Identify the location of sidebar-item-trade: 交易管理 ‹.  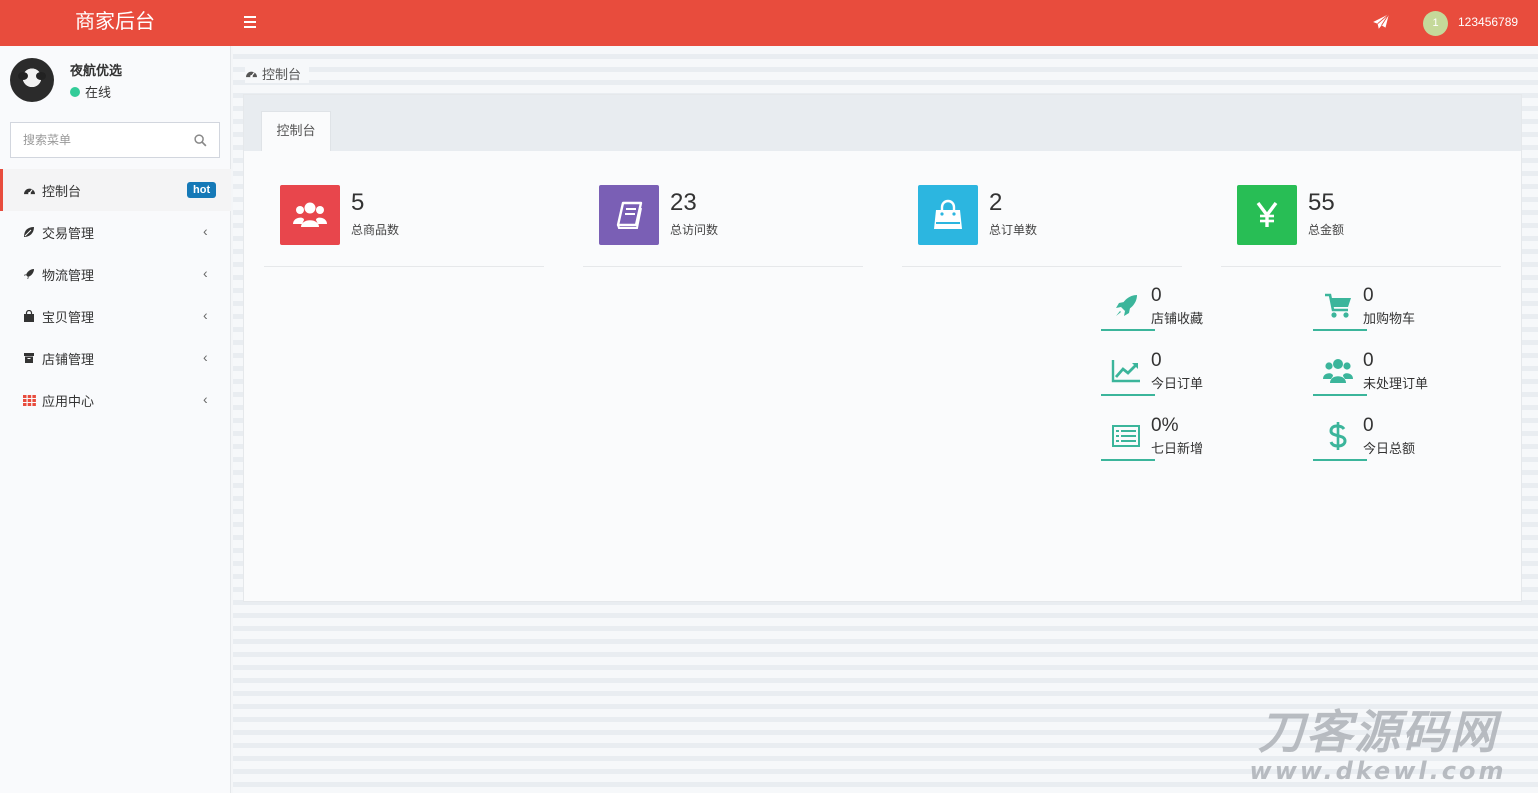
(115, 232).